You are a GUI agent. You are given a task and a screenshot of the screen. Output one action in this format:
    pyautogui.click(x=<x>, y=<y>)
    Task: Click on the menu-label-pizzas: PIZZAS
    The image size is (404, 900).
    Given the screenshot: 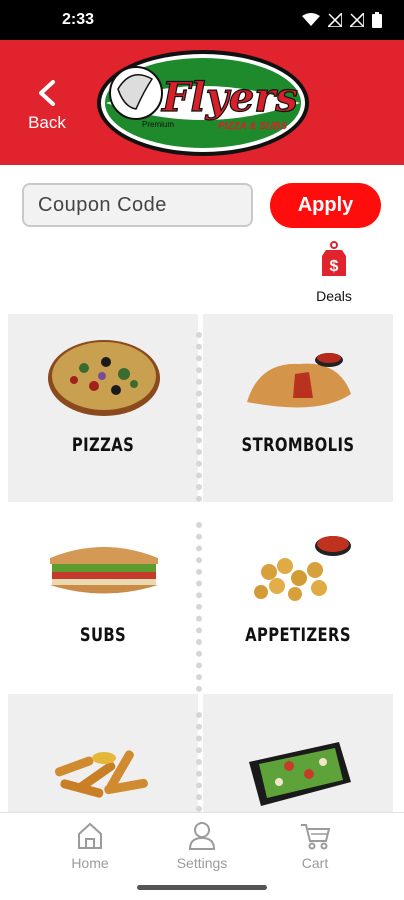 What is the action you would take?
    pyautogui.click(x=103, y=445)
    